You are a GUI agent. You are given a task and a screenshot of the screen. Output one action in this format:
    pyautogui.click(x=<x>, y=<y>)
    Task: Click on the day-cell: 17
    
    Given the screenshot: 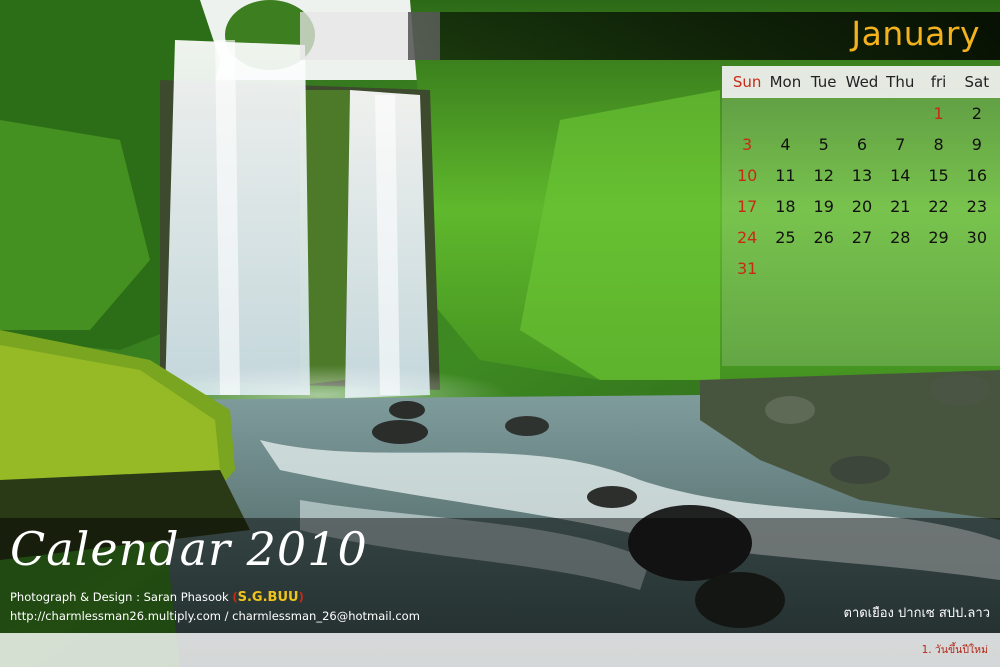 What is the action you would take?
    pyautogui.click(x=747, y=206)
    